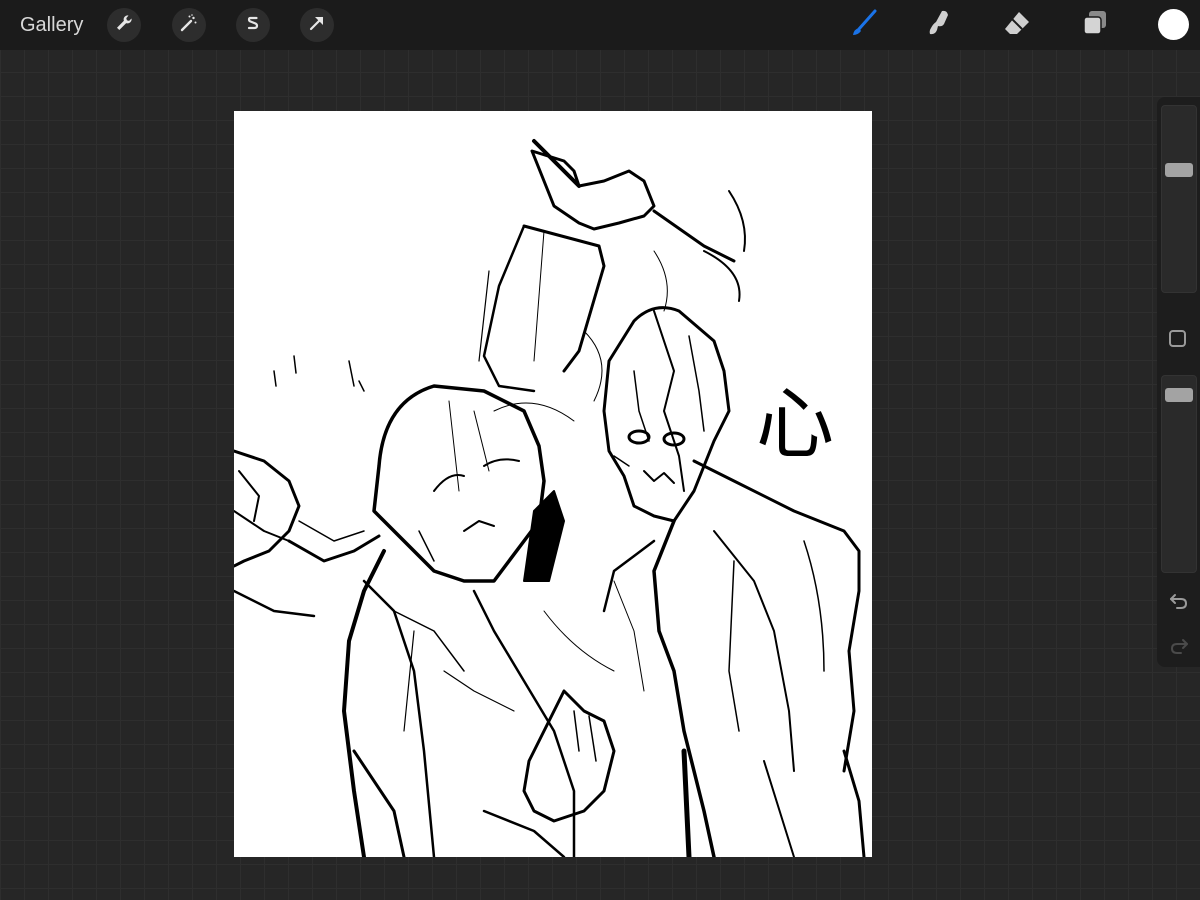 The height and width of the screenshot is (900, 1200). I want to click on color-picker-button, so click(1173, 24).